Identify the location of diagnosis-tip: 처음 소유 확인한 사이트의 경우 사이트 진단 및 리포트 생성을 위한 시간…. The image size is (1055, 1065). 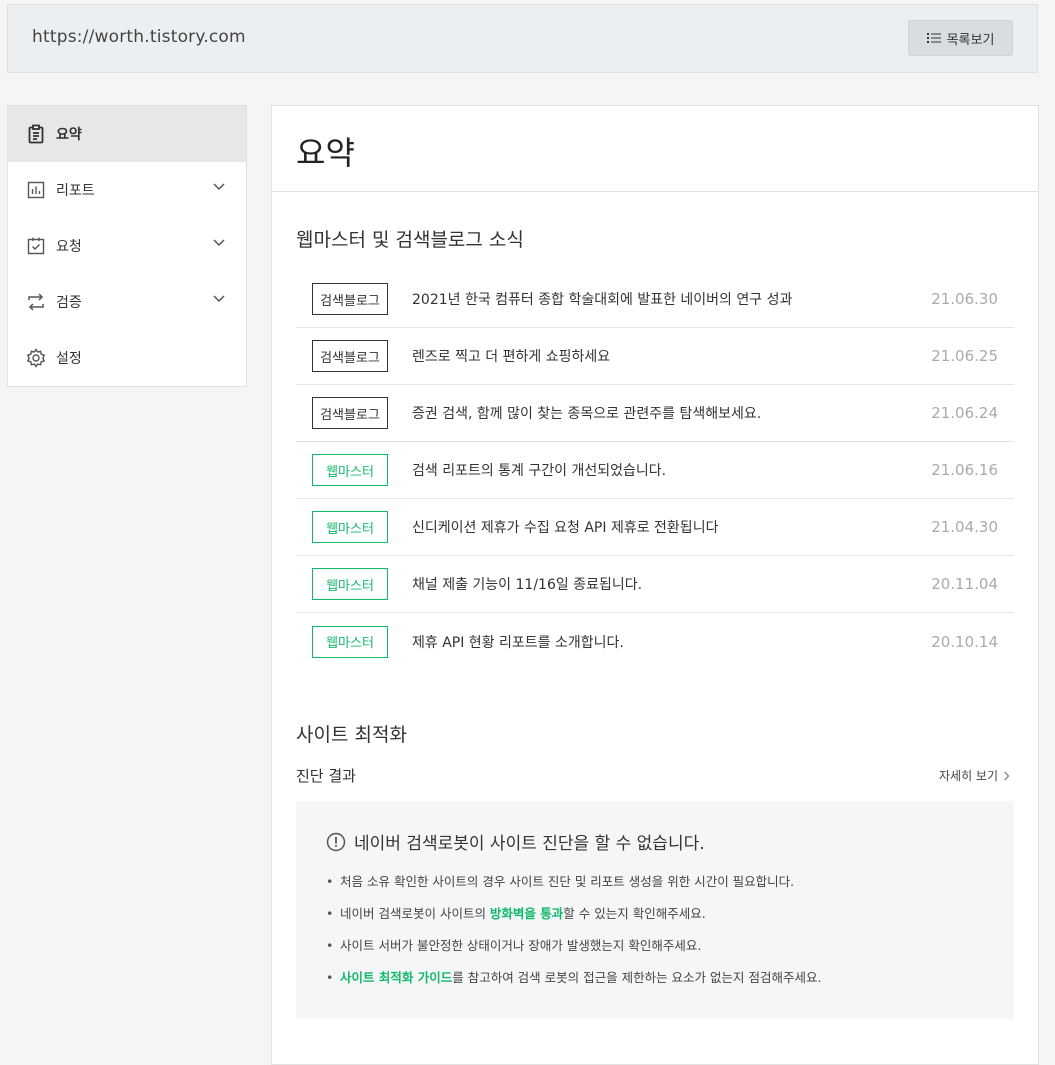
(573, 887).